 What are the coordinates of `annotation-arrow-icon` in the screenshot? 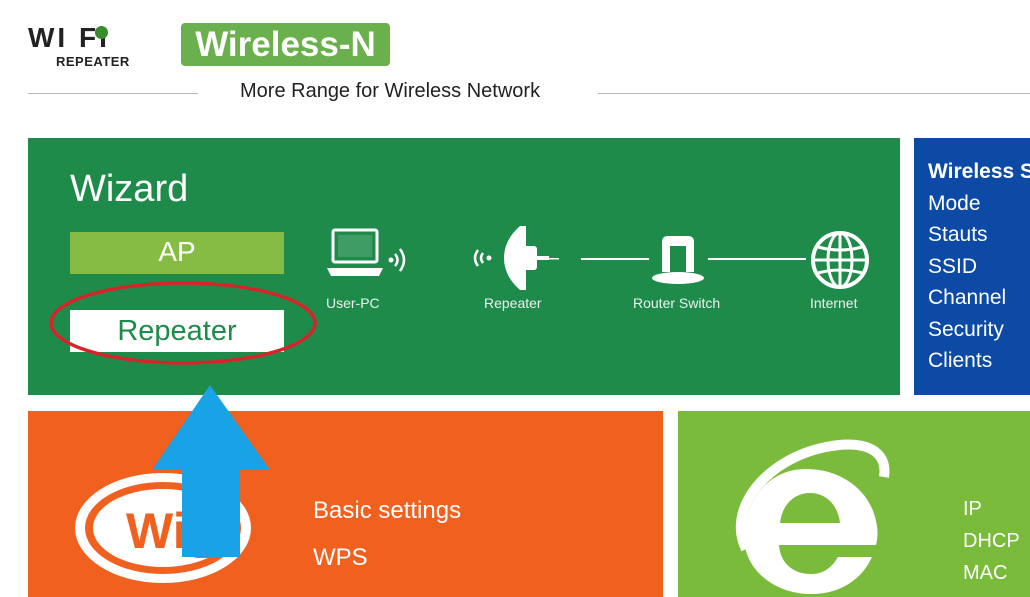 It's located at (211, 471).